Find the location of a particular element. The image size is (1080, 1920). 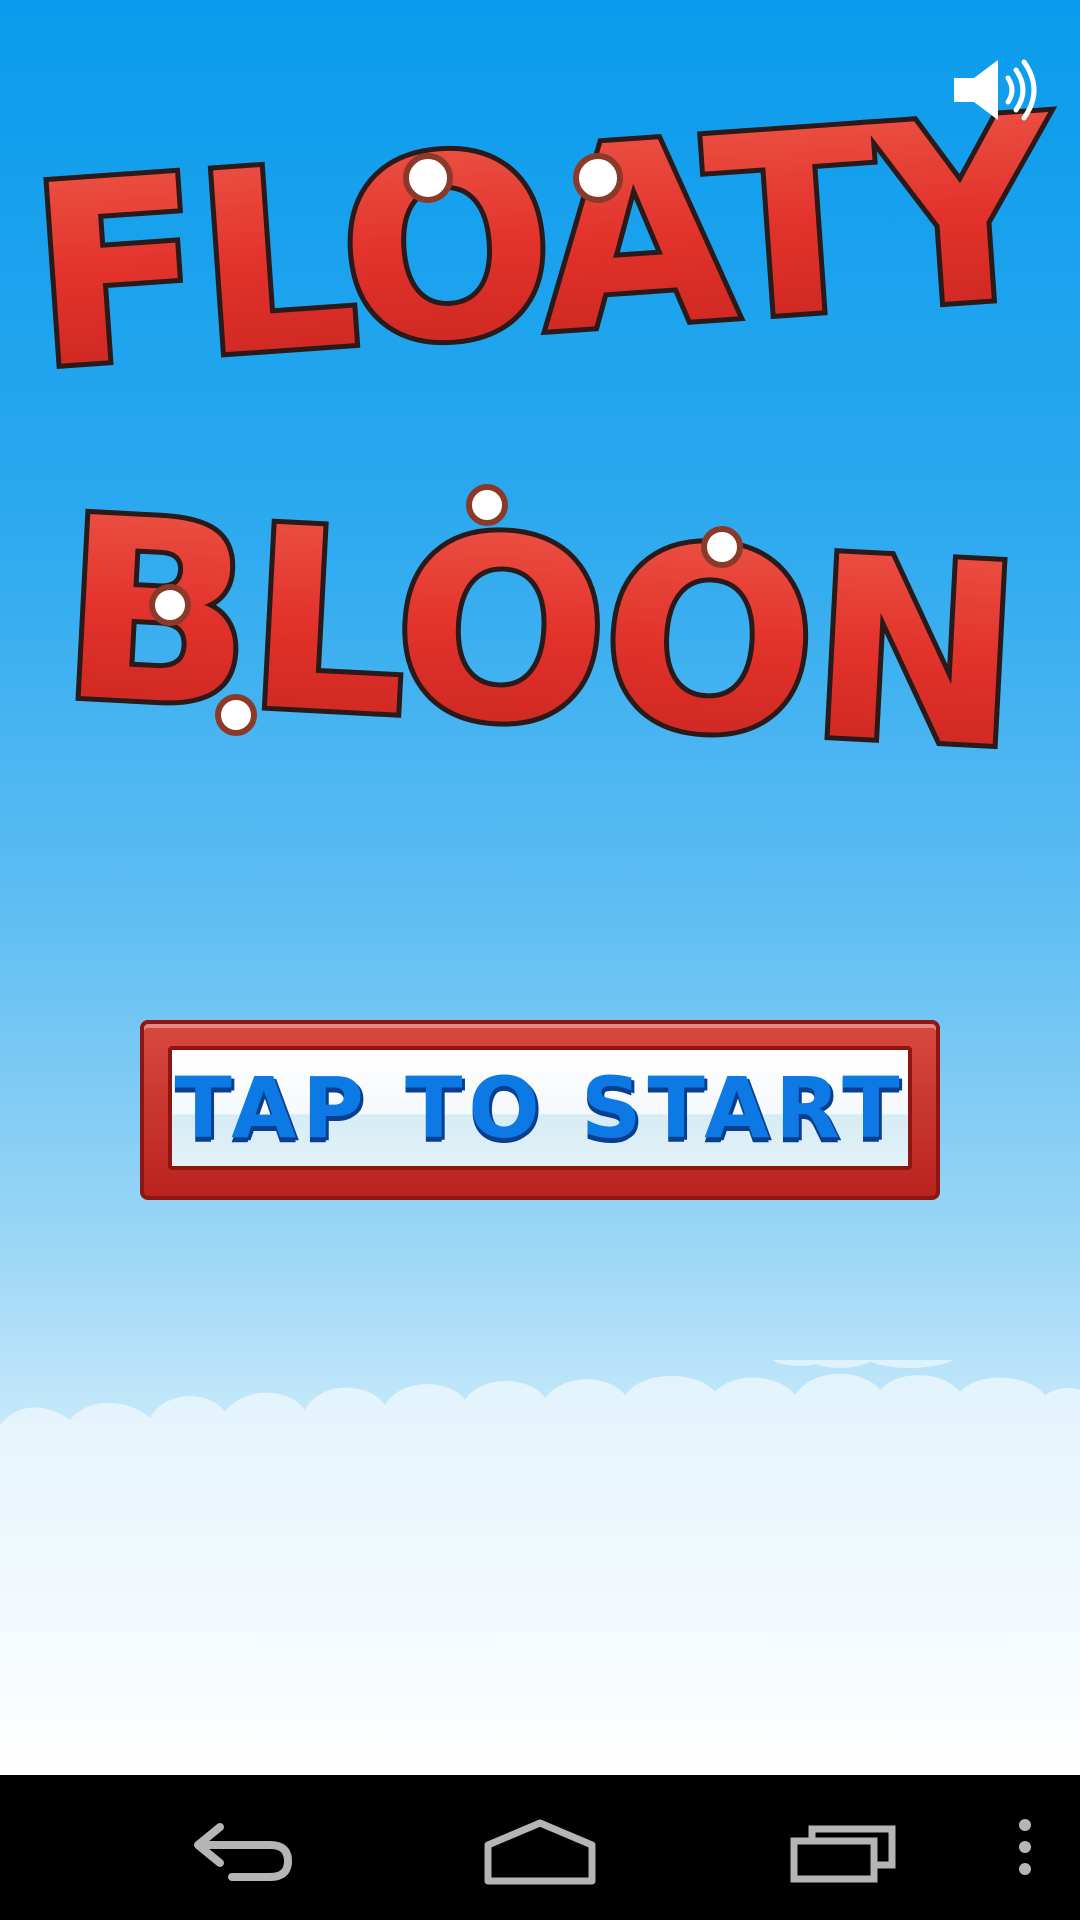

back-arrow-icon is located at coordinates (243, 1852).